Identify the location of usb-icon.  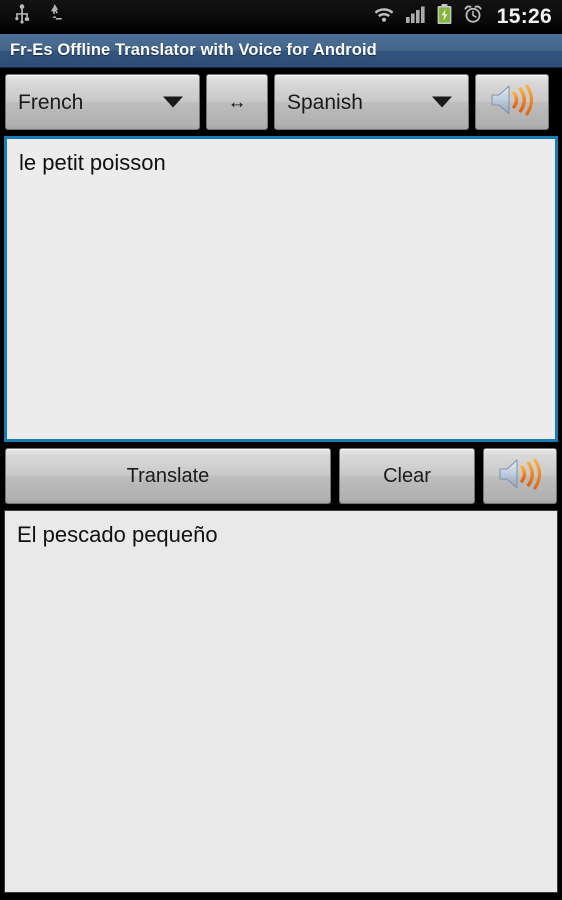
(22, 16).